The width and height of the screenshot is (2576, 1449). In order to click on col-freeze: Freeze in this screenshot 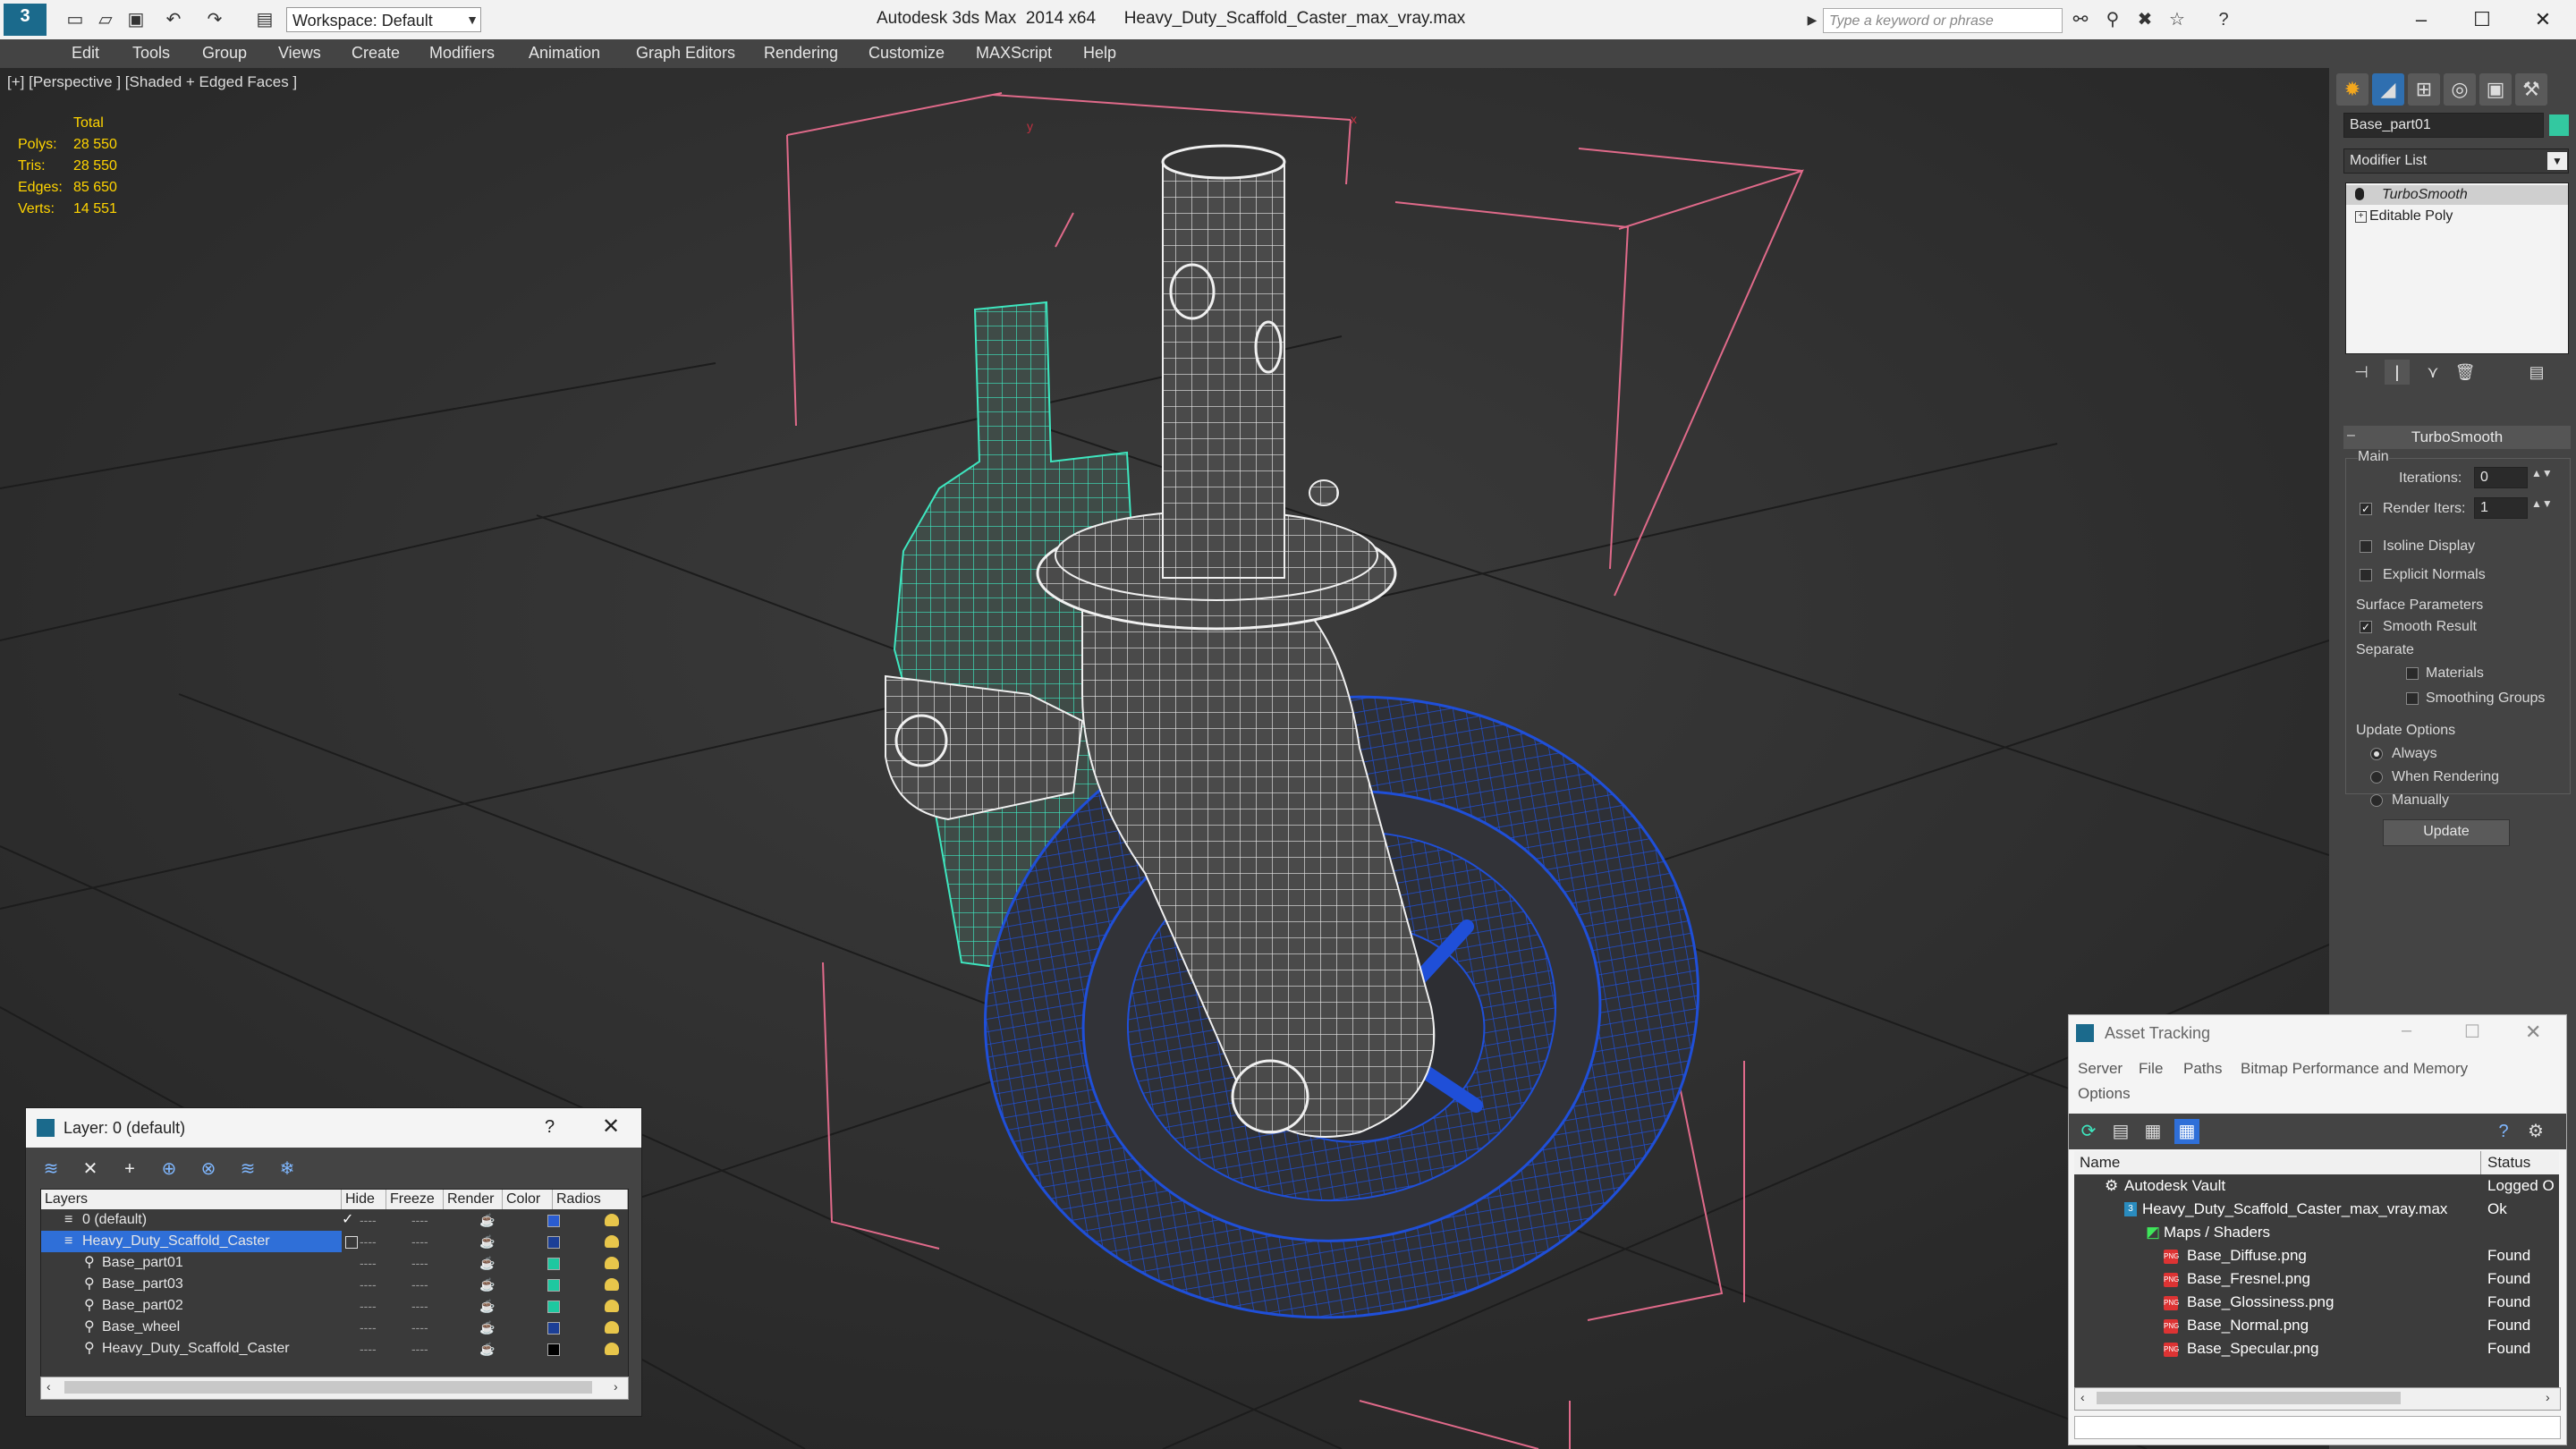, I will do `click(415, 1199)`.